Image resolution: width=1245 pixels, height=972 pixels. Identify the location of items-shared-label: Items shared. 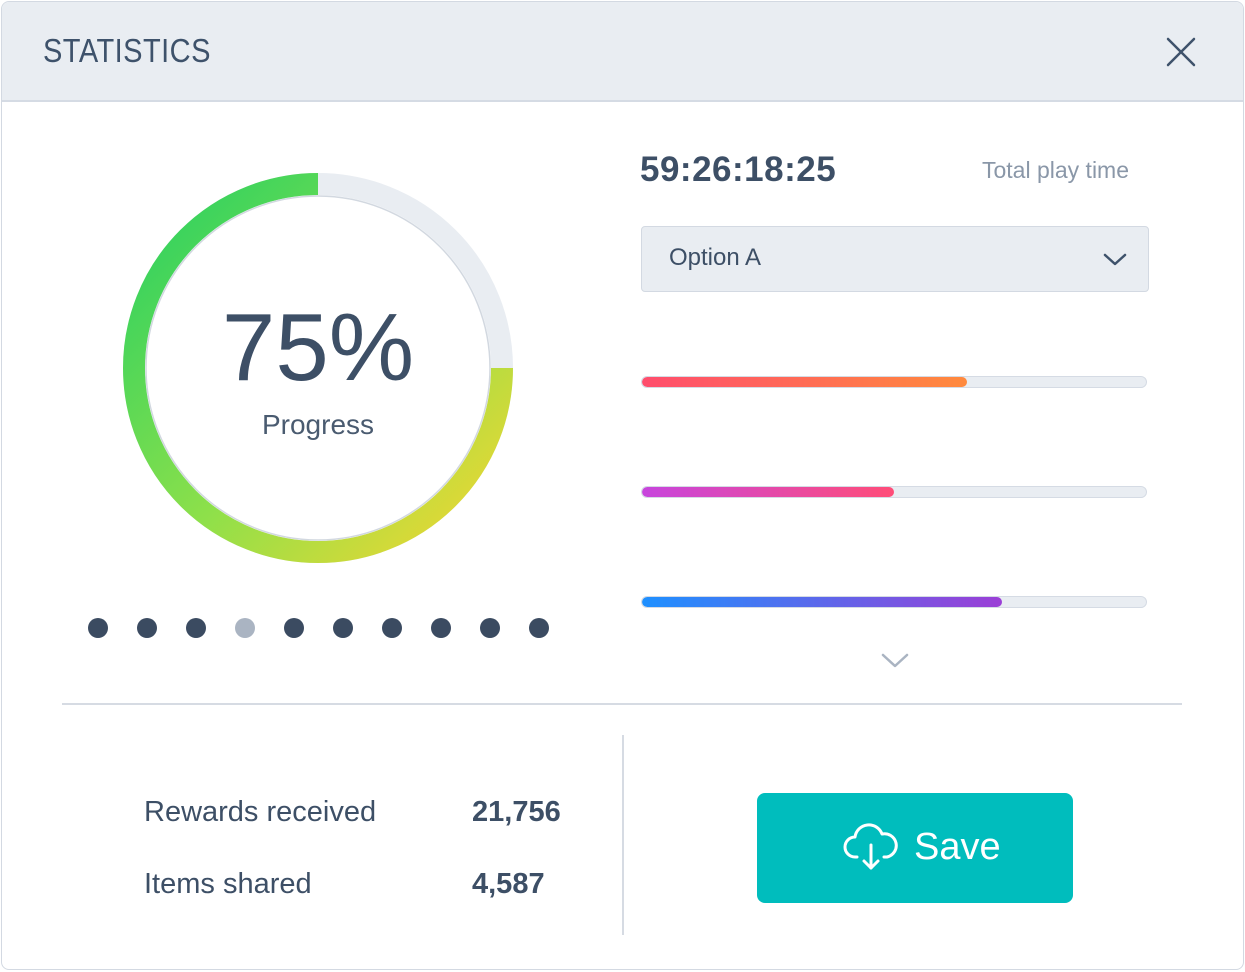
(228, 884).